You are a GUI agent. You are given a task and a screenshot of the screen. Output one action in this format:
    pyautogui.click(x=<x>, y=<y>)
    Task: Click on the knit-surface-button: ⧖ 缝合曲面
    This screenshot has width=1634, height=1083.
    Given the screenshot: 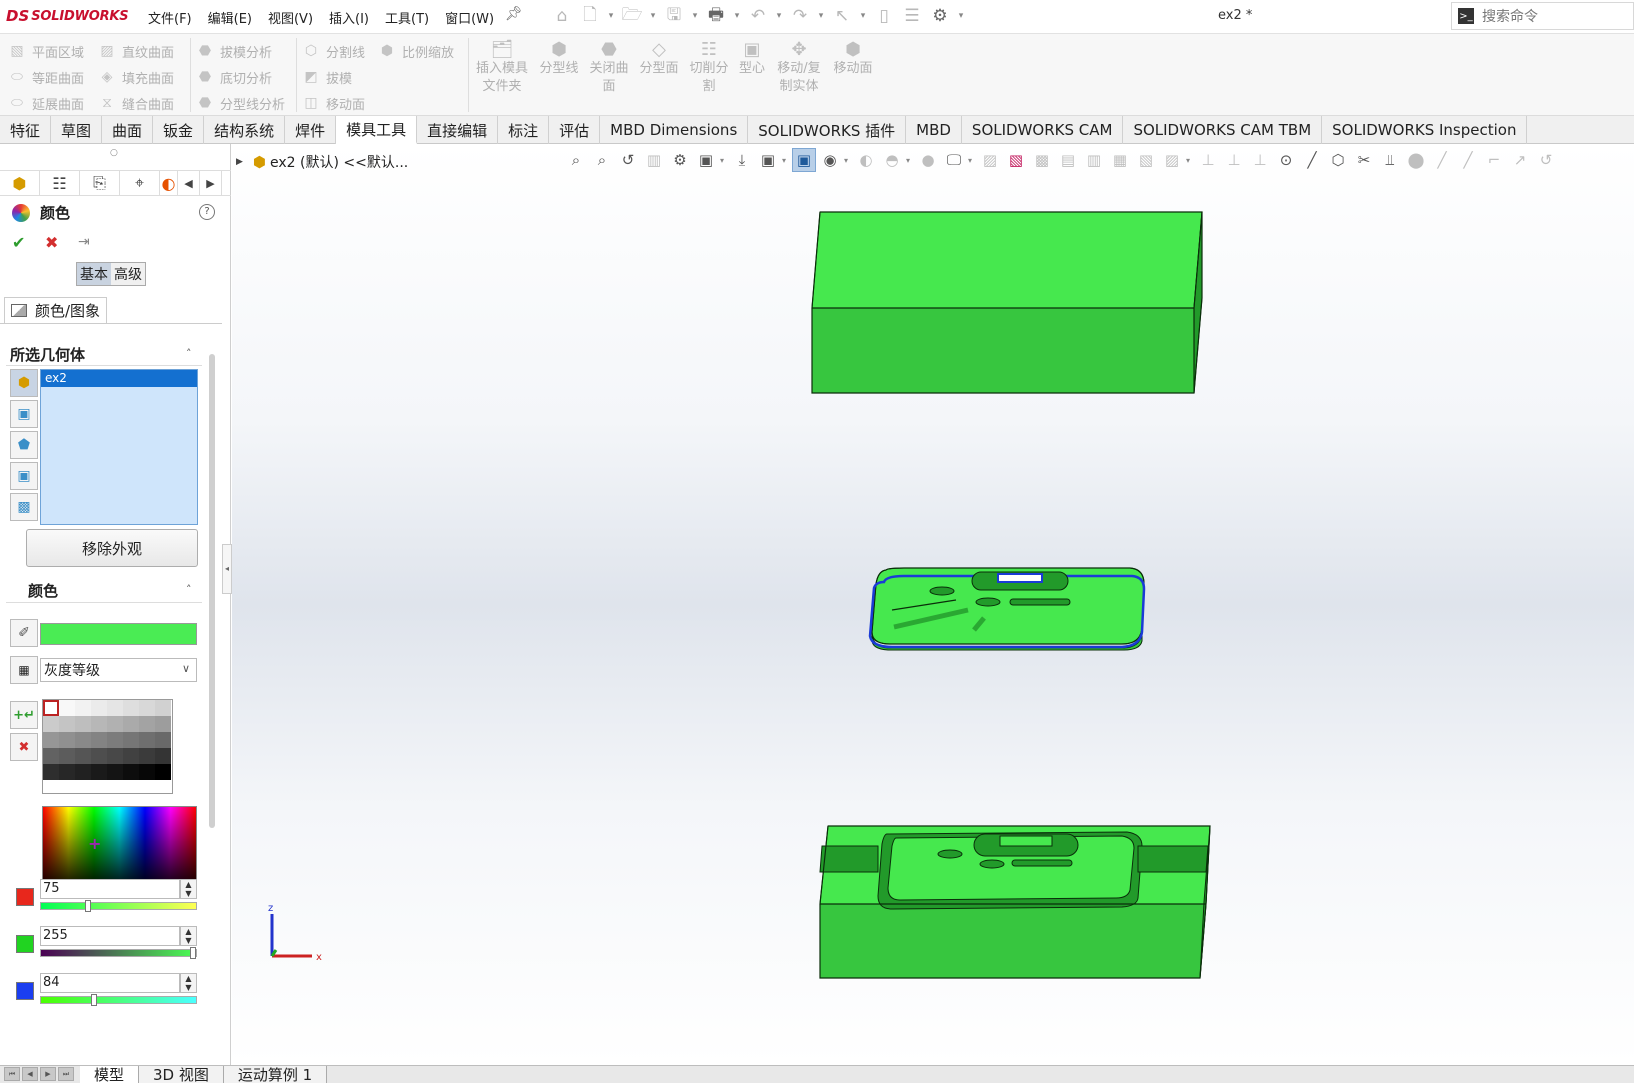 What is the action you would take?
    pyautogui.click(x=136, y=103)
    